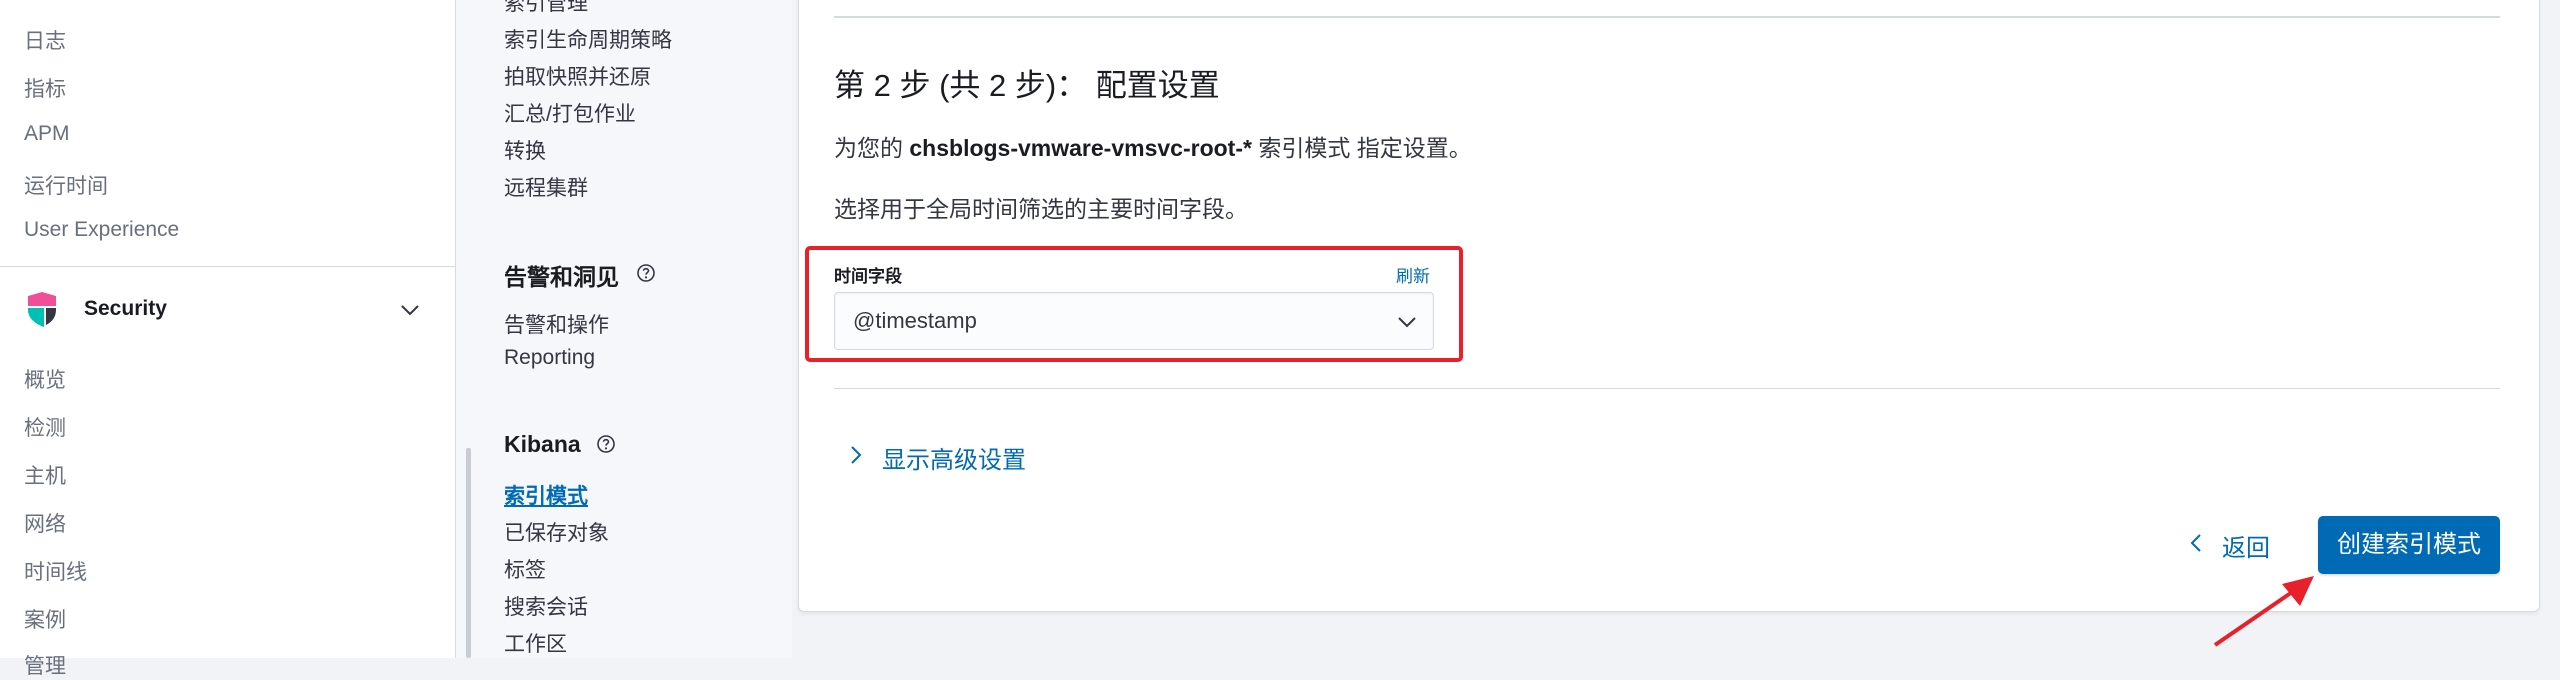 This screenshot has width=2560, height=680. I want to click on show-advanced-settings-label: 显示高级设置, so click(954, 460).